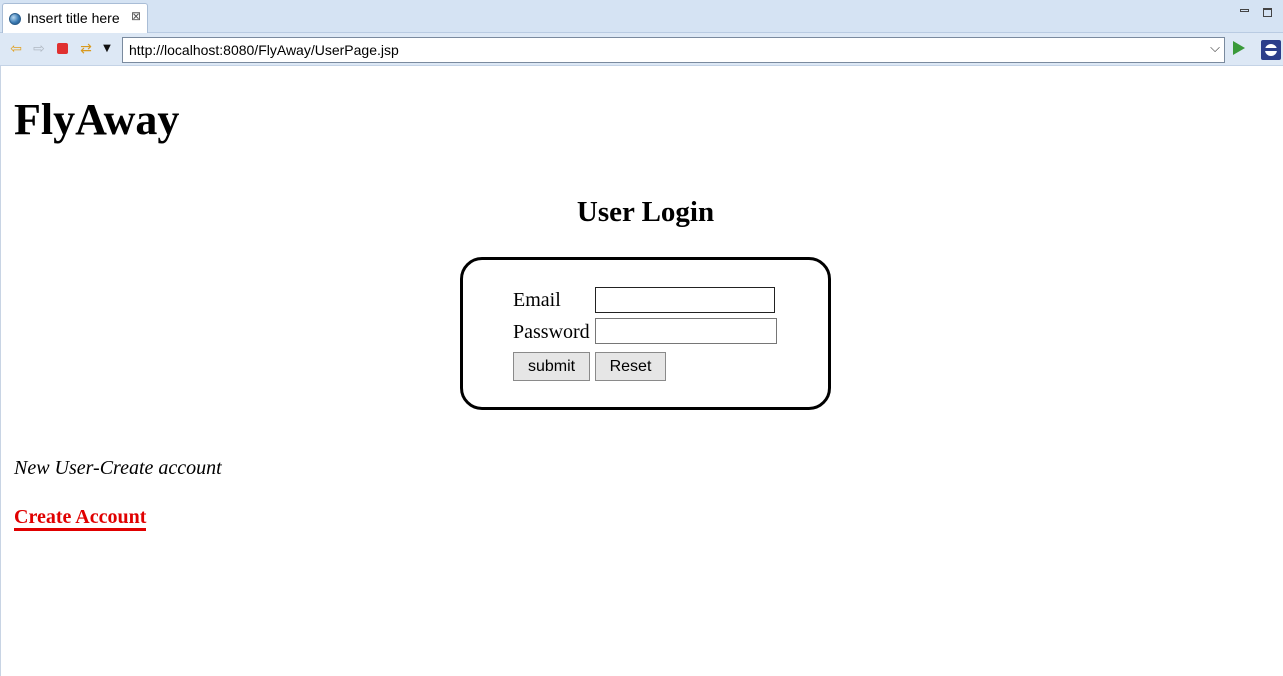 The height and width of the screenshot is (676, 1283). I want to click on maximize-icon, so click(1267, 10).